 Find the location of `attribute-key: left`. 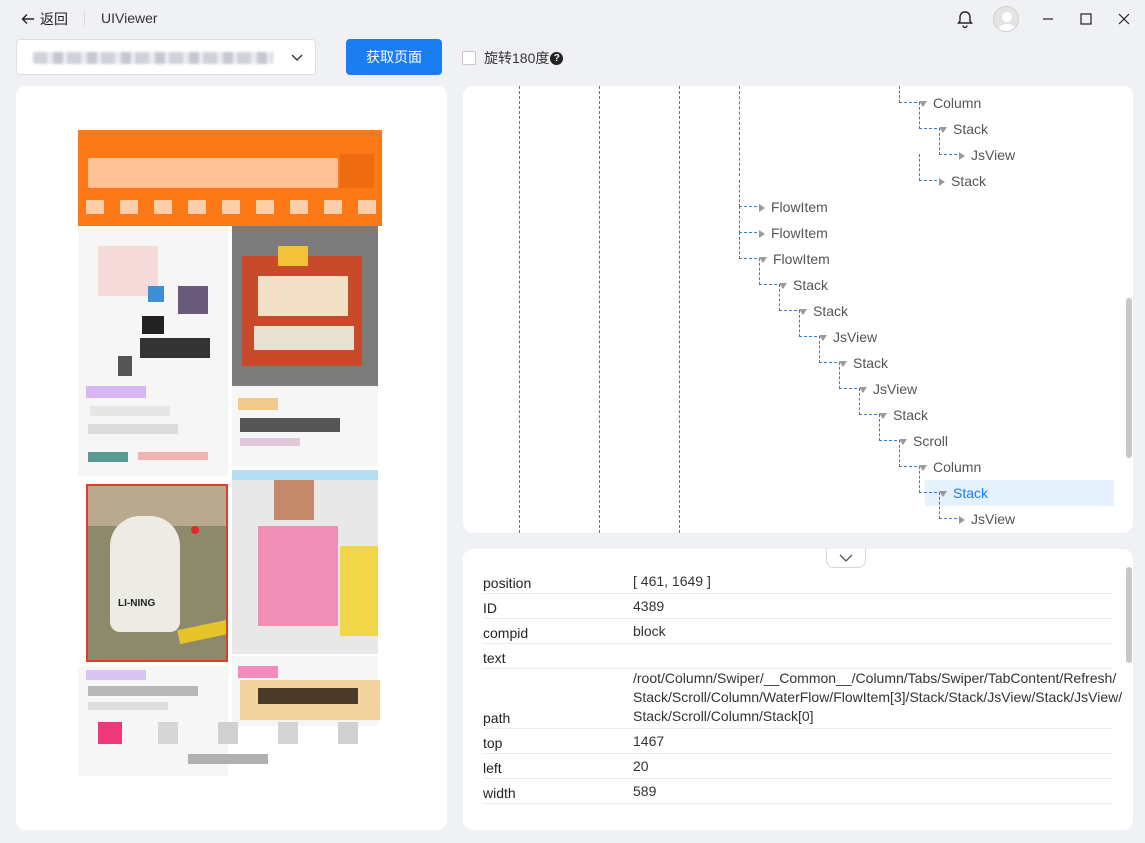

attribute-key: left is located at coordinates (492, 768).